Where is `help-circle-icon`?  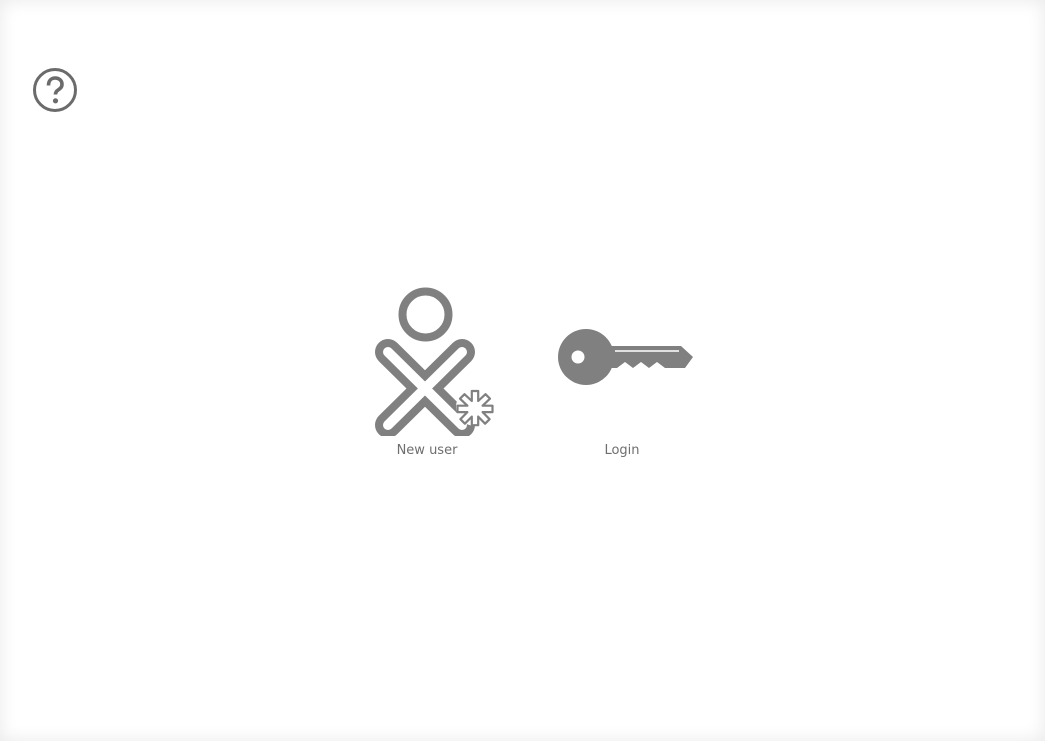 help-circle-icon is located at coordinates (55, 90).